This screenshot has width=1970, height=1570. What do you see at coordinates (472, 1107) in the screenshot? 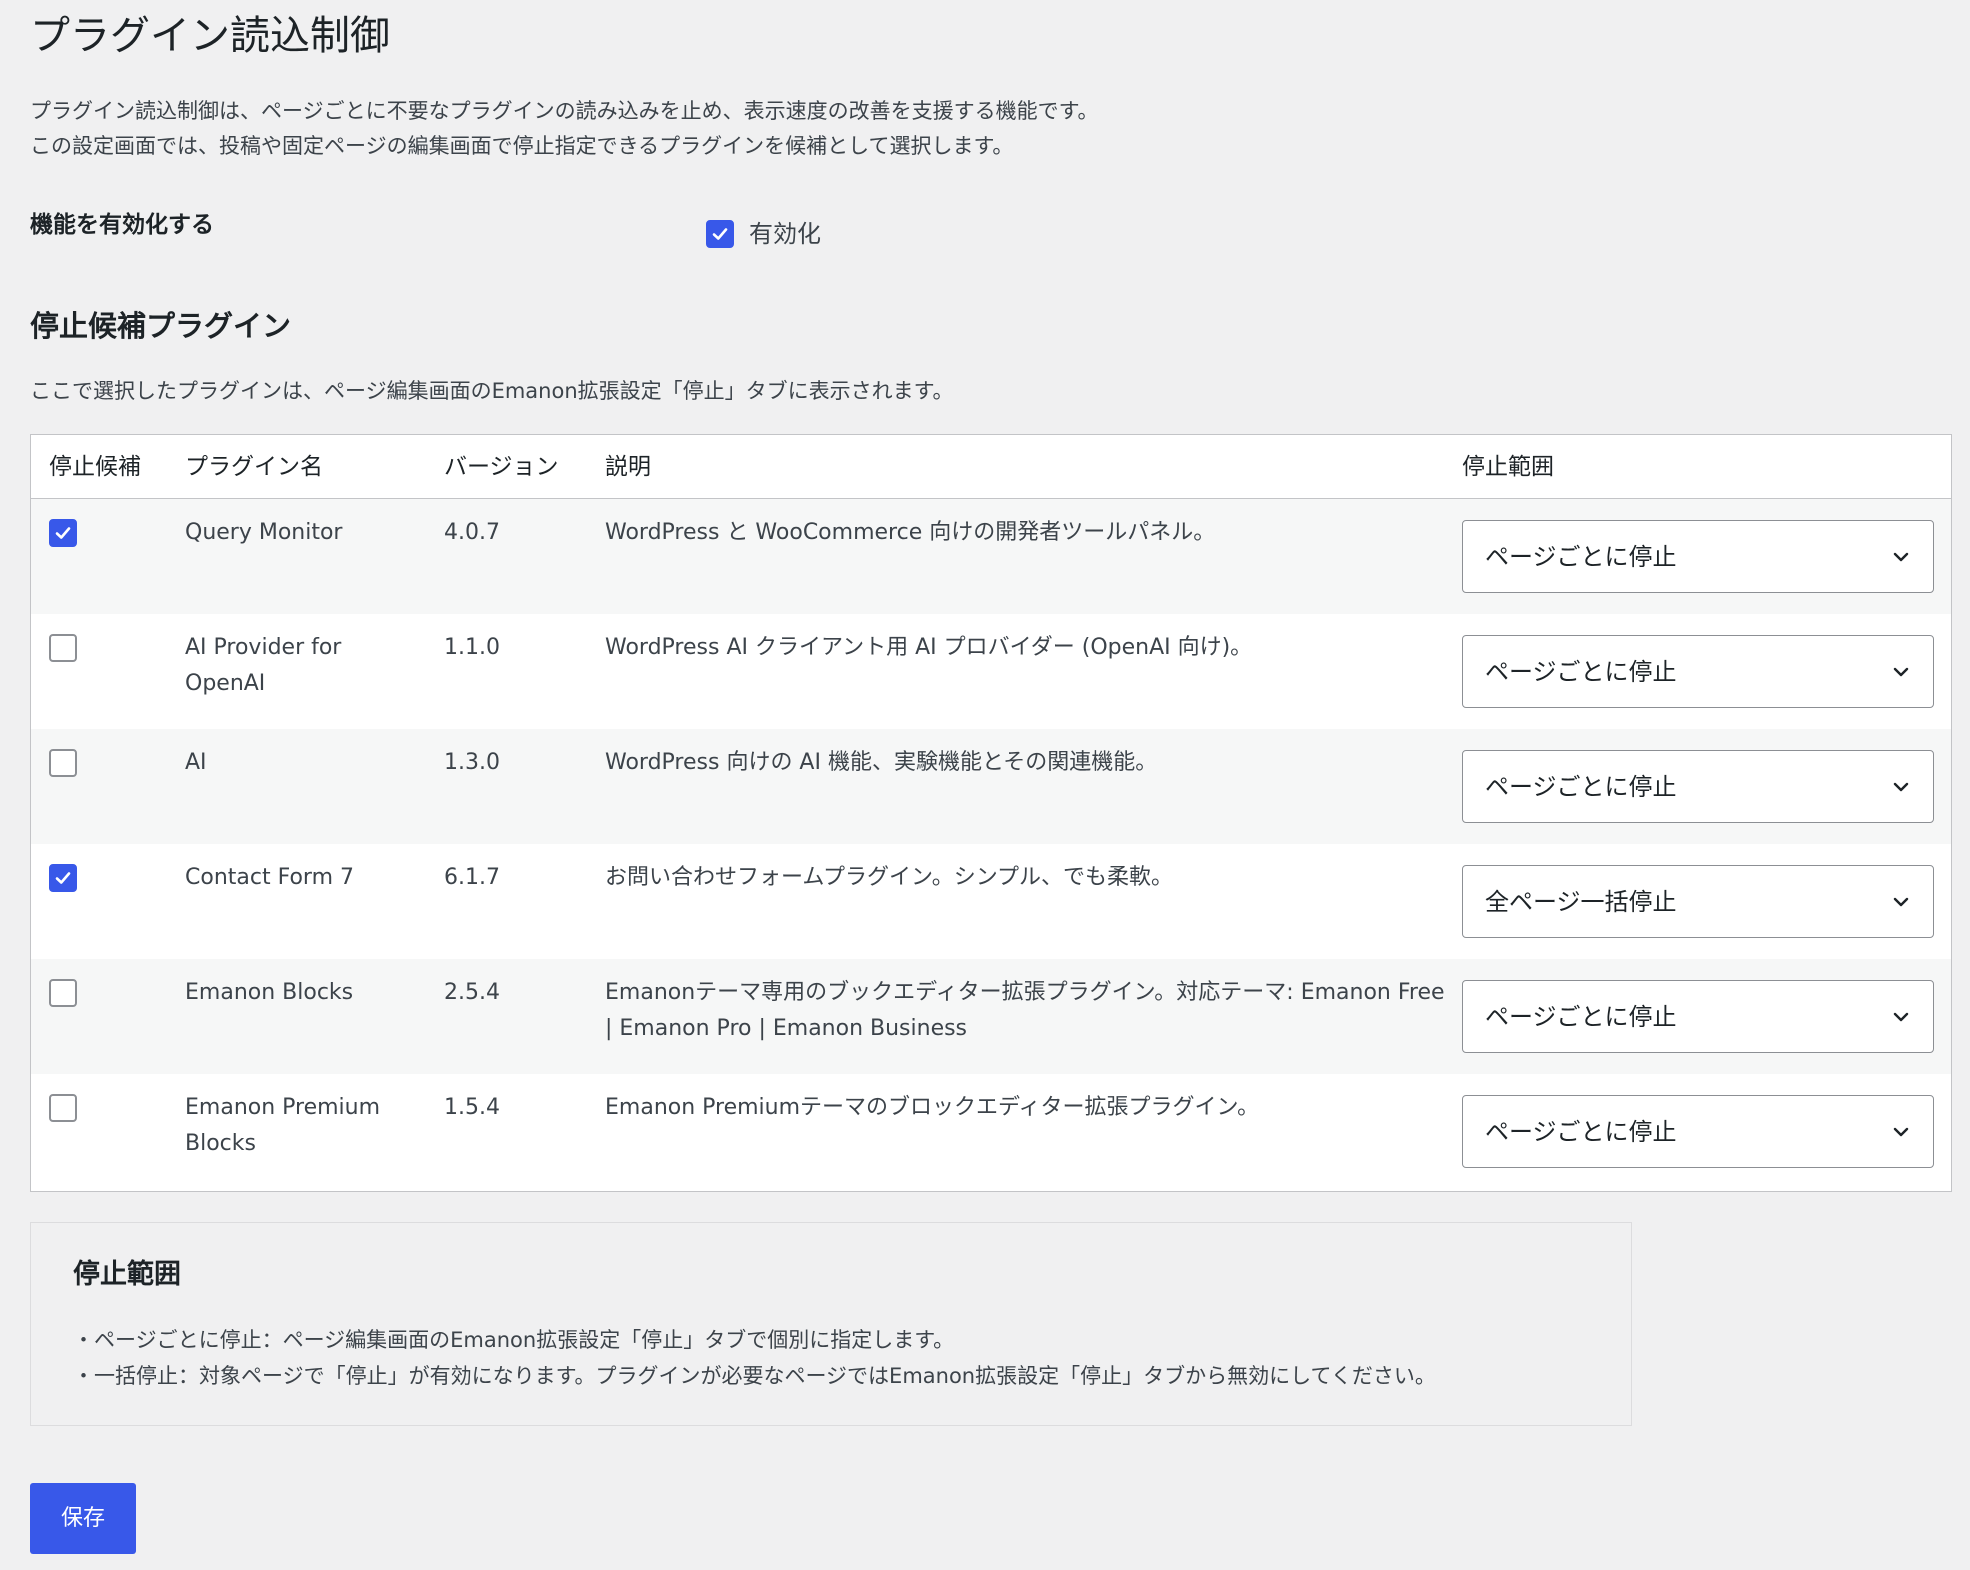
I see `plugin-version: 1.5.4` at bounding box center [472, 1107].